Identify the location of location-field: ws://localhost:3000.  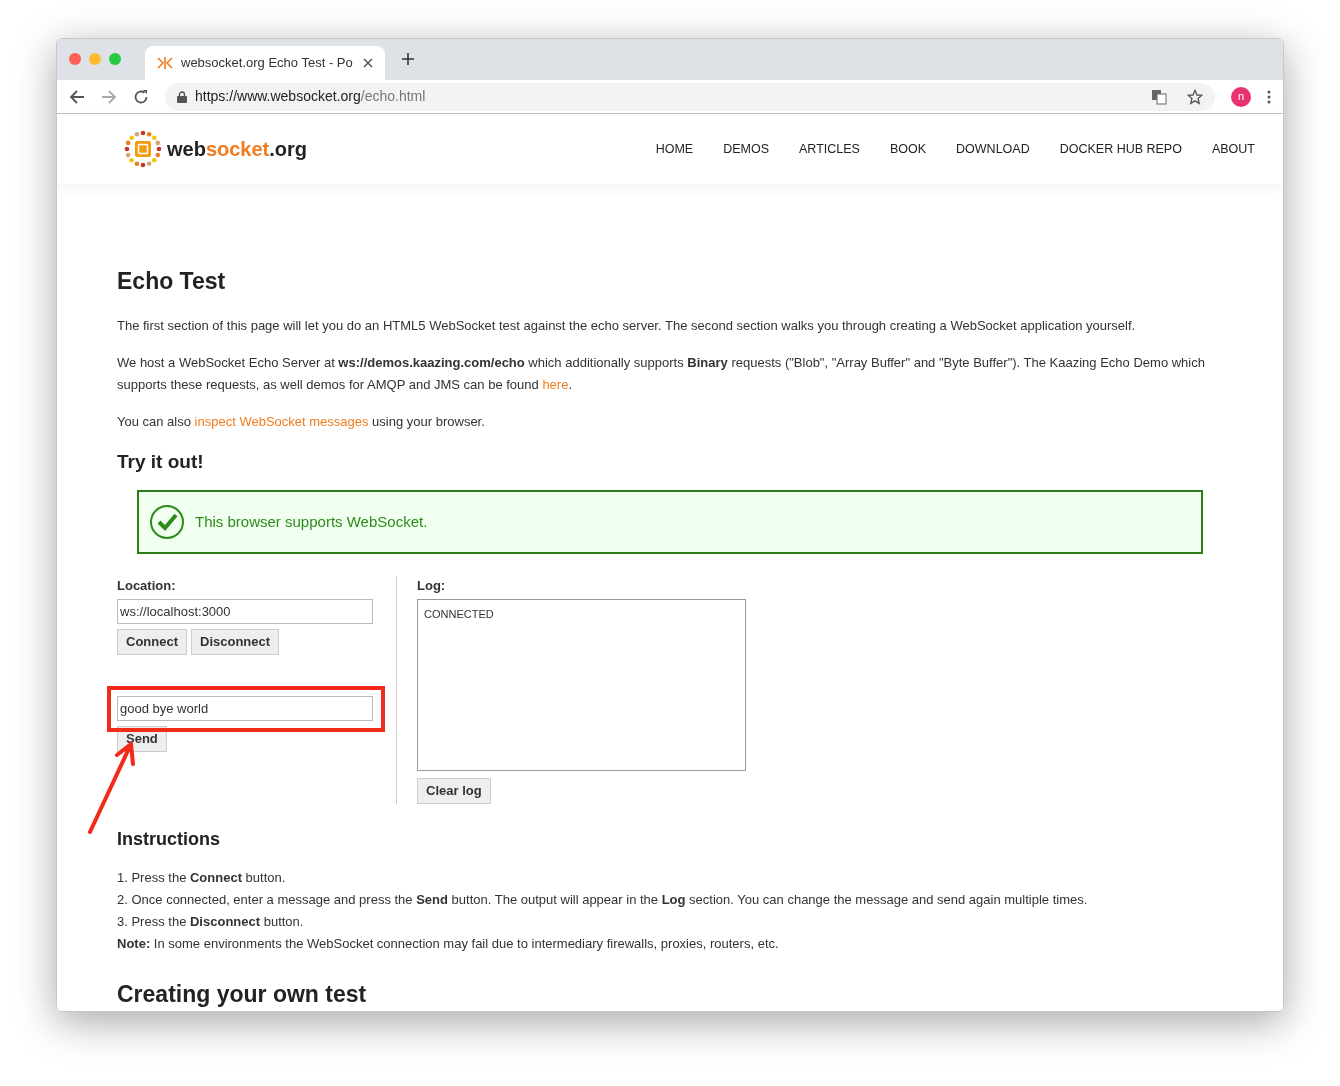
(245, 611).